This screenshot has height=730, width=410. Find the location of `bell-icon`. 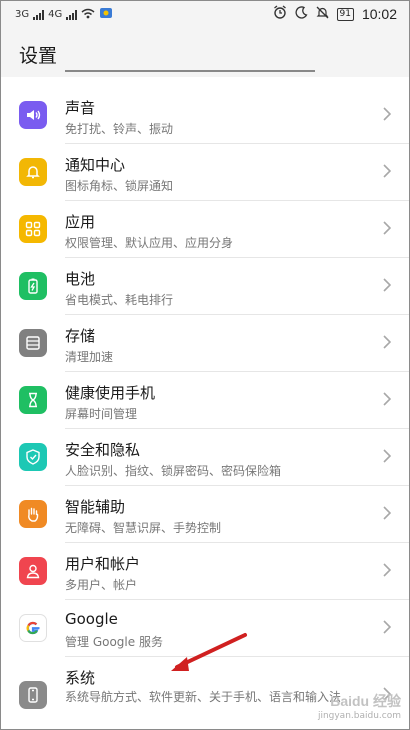

bell-icon is located at coordinates (33, 172).